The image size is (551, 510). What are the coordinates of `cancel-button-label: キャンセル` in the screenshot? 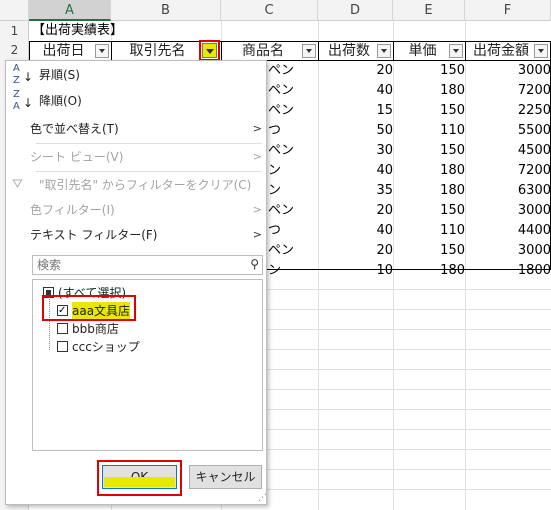 It's located at (225, 477).